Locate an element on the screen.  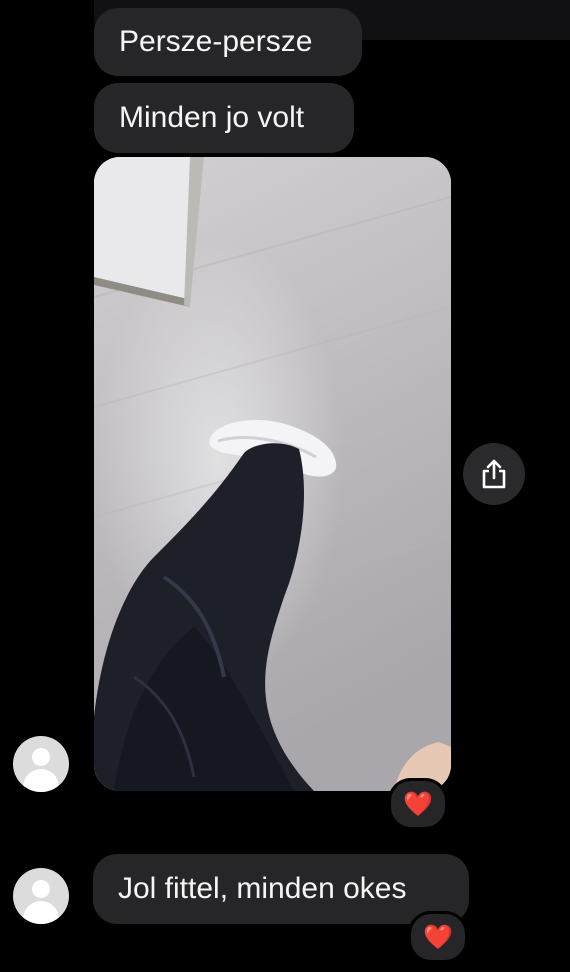
message-bubble: Minden jo volt is located at coordinates (224, 118).